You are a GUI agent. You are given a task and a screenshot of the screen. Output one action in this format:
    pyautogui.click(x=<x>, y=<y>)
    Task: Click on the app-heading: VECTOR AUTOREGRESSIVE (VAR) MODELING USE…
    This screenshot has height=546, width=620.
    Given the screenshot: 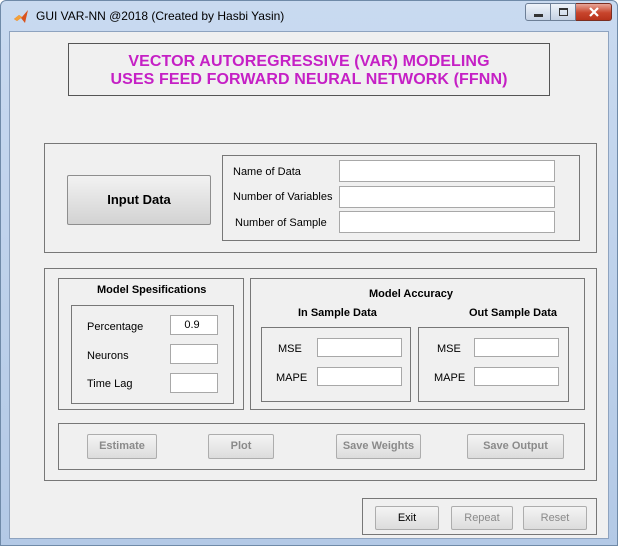 What is the action you would take?
    pyautogui.click(x=309, y=69)
    